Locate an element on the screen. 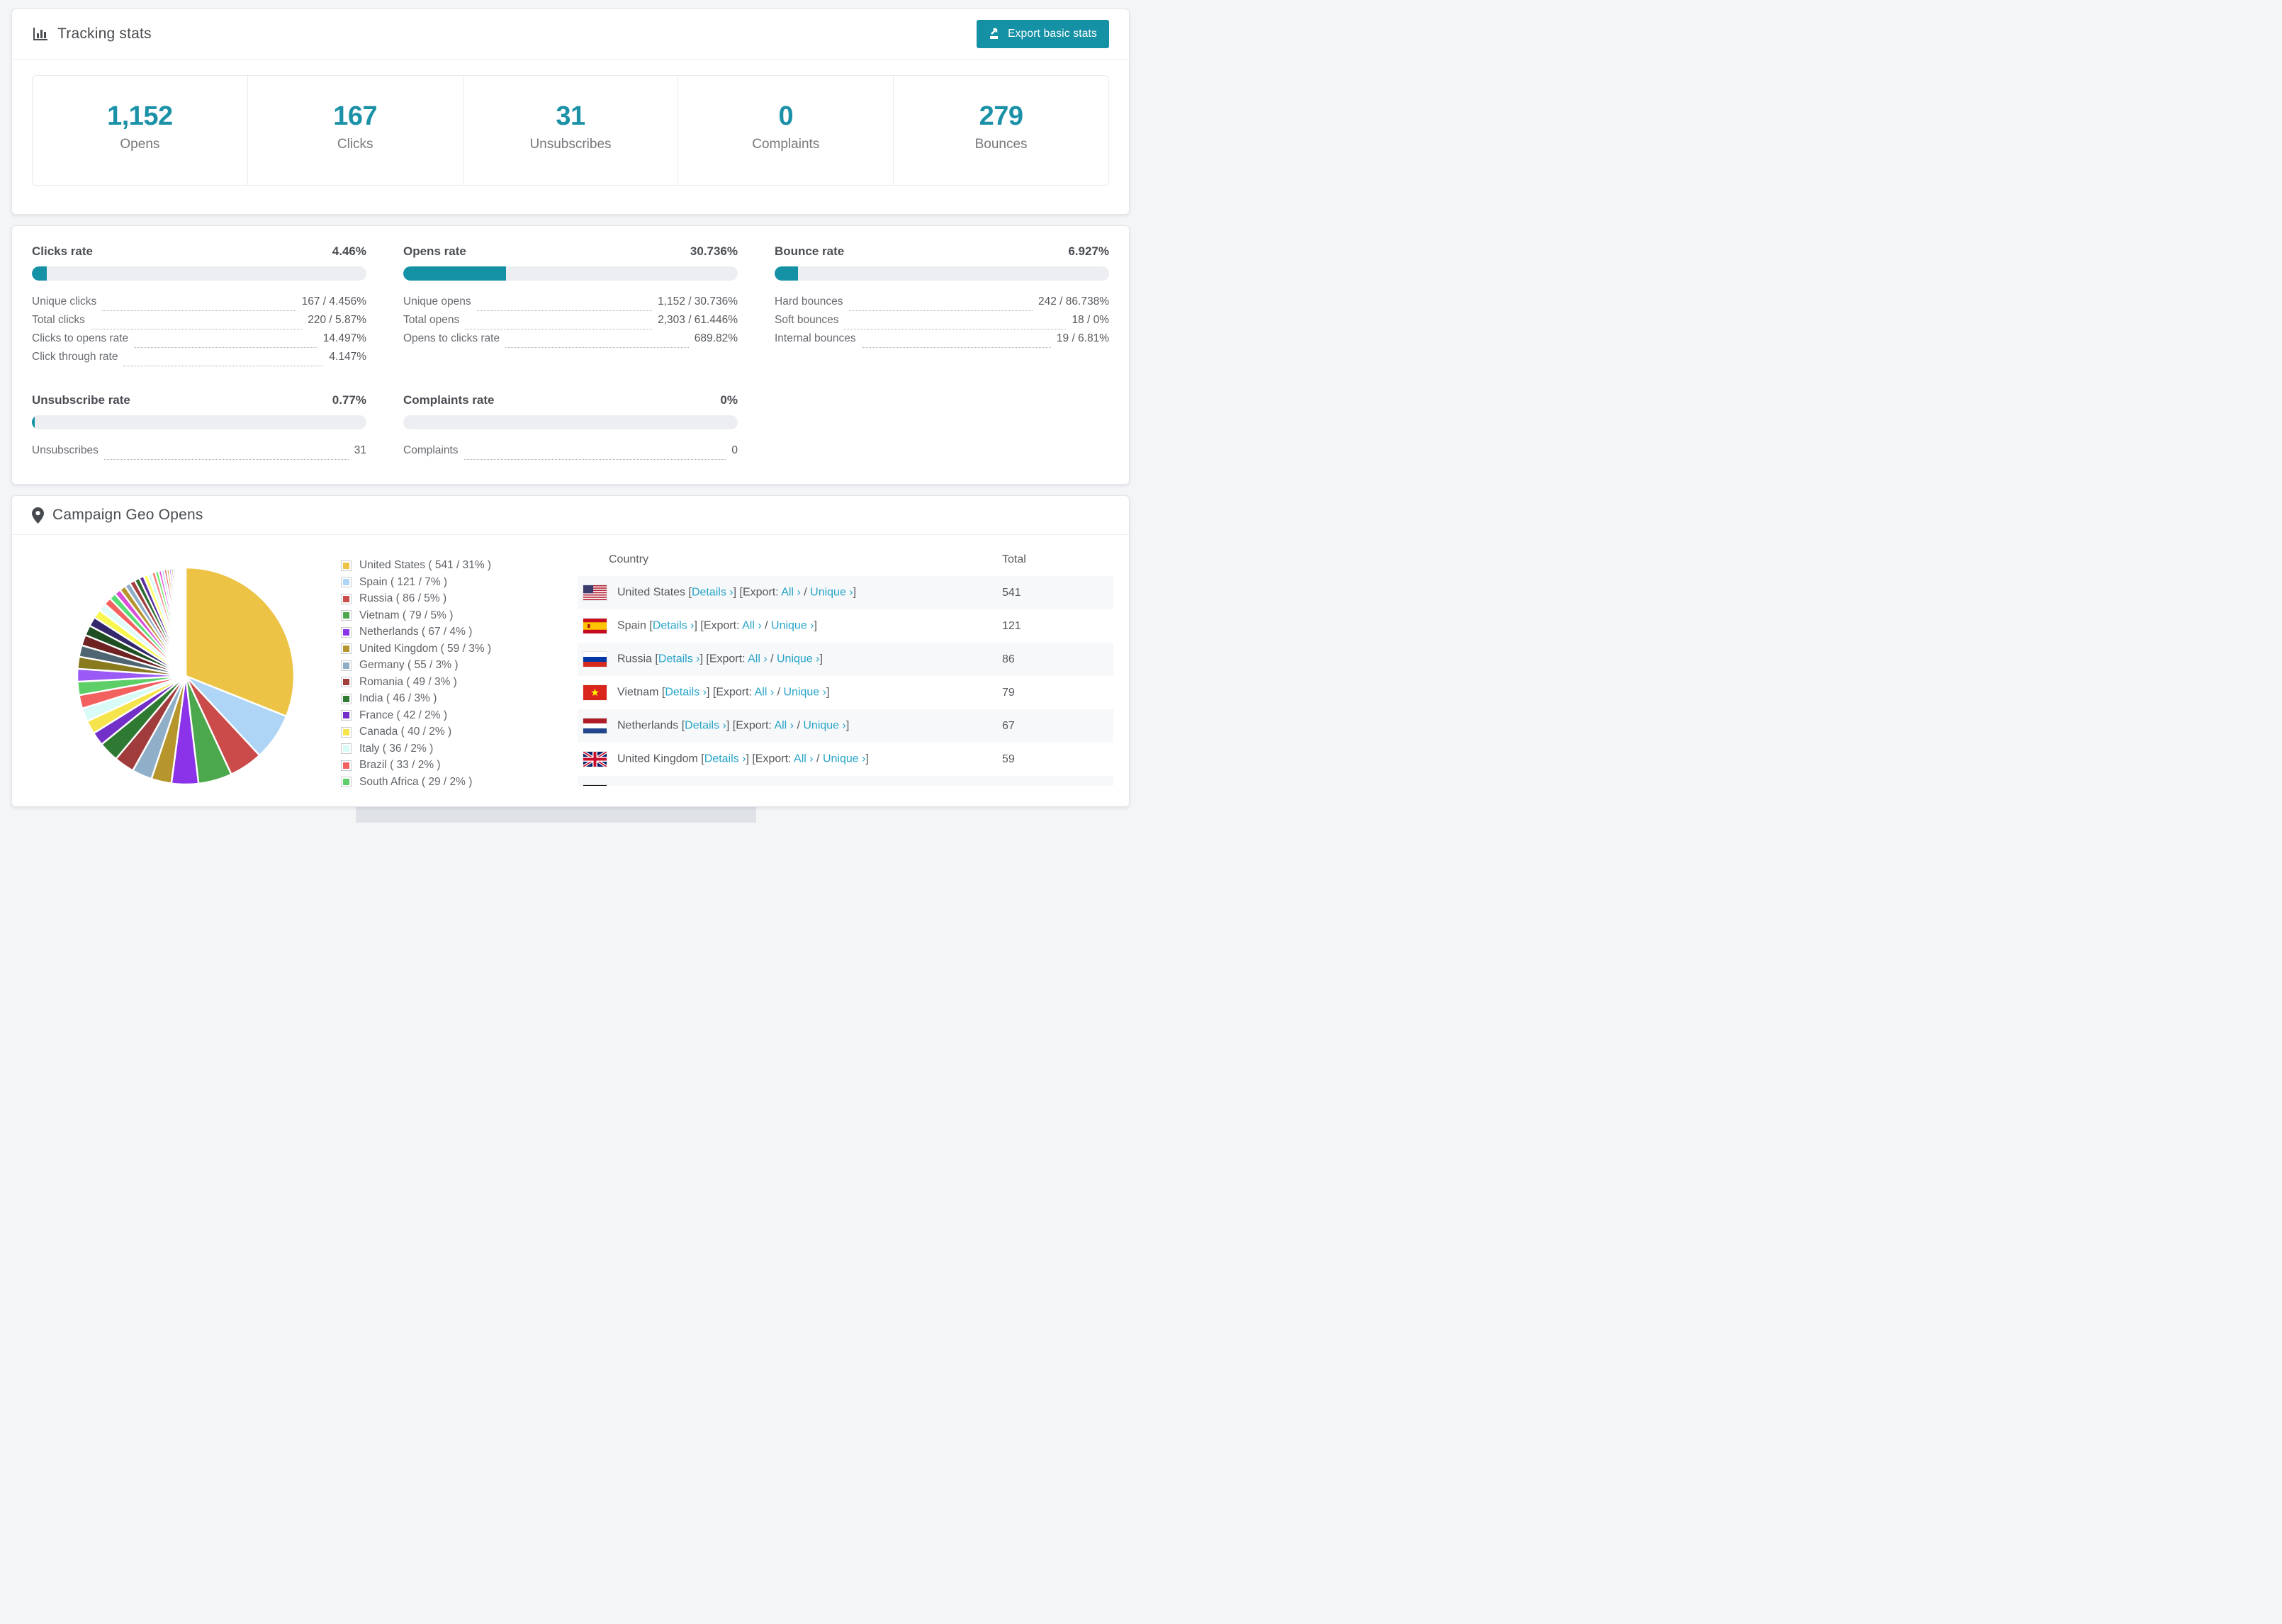 The image size is (2282, 1624). rate-detail-value: 14.497% is located at coordinates (344, 338).